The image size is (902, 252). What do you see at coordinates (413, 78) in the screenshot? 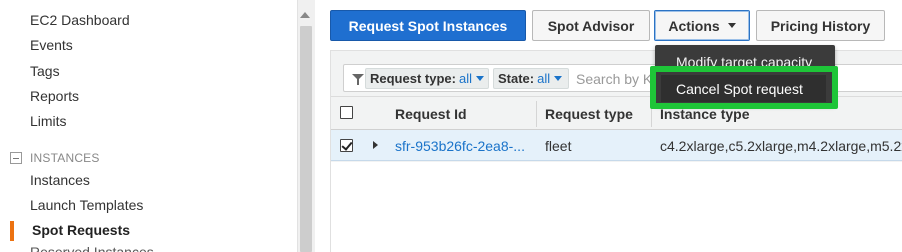
I see `request-type-filter-key: Request type:` at bounding box center [413, 78].